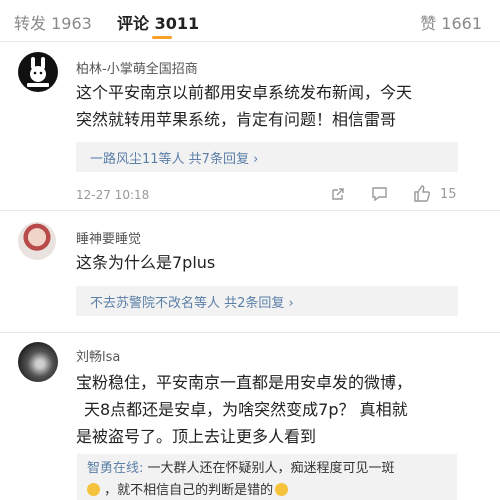 The image size is (500, 500). I want to click on comment-username: 刘畅lsa, so click(98, 355).